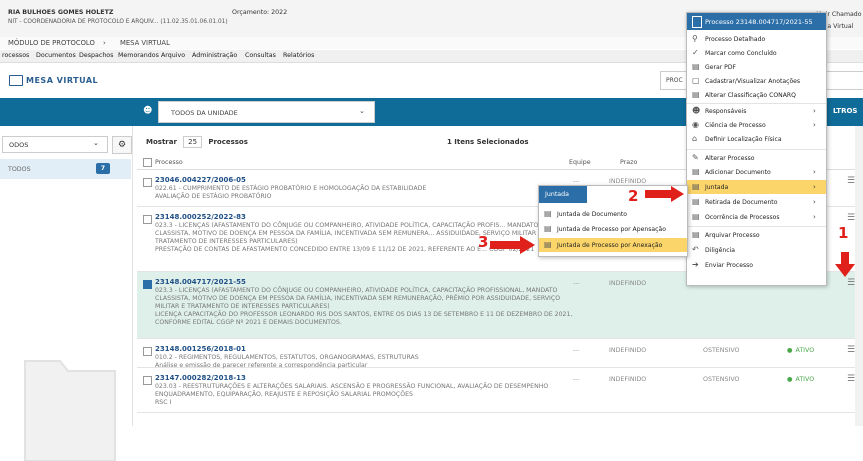 The height and width of the screenshot is (461, 863). What do you see at coordinates (756, 67) in the screenshot?
I see `menu-item-gerar-pdf: ▤ Gerar PDF` at bounding box center [756, 67].